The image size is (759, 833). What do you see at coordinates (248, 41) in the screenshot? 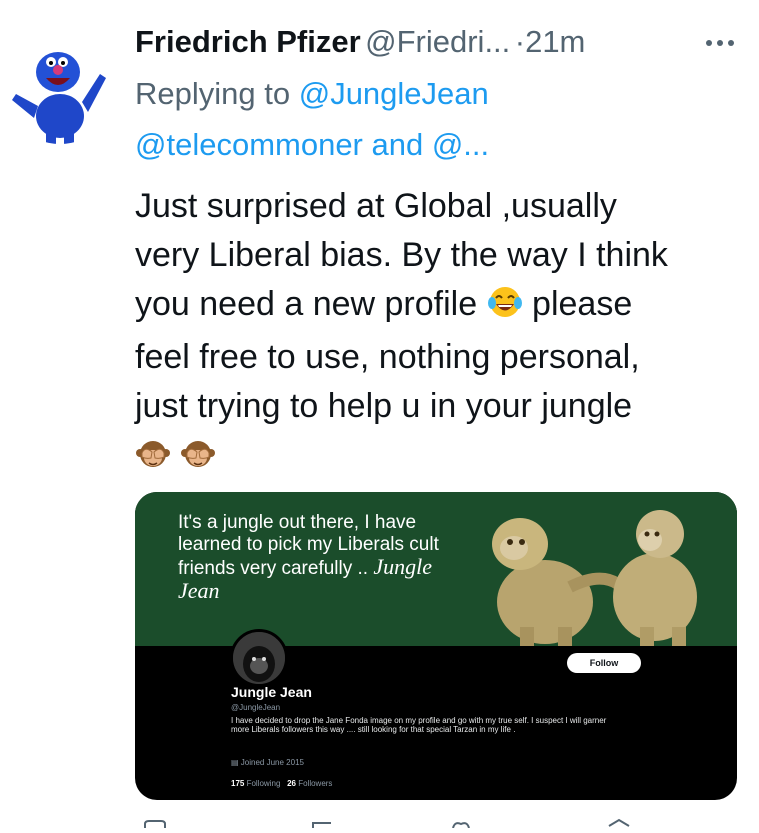
I see `author-name: Friedrich Pfizer` at bounding box center [248, 41].